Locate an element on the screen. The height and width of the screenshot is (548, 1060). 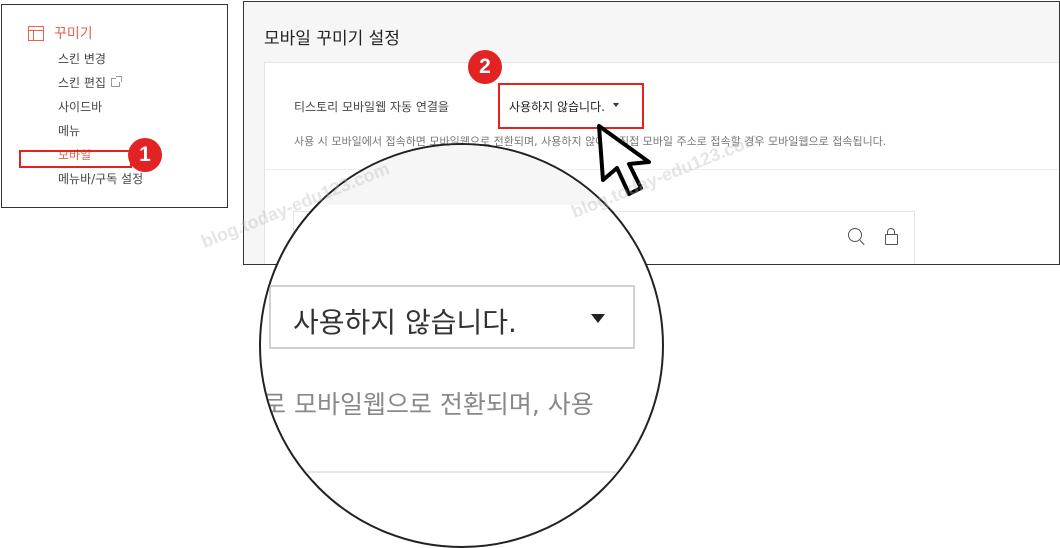
search-icon is located at coordinates (855, 235).